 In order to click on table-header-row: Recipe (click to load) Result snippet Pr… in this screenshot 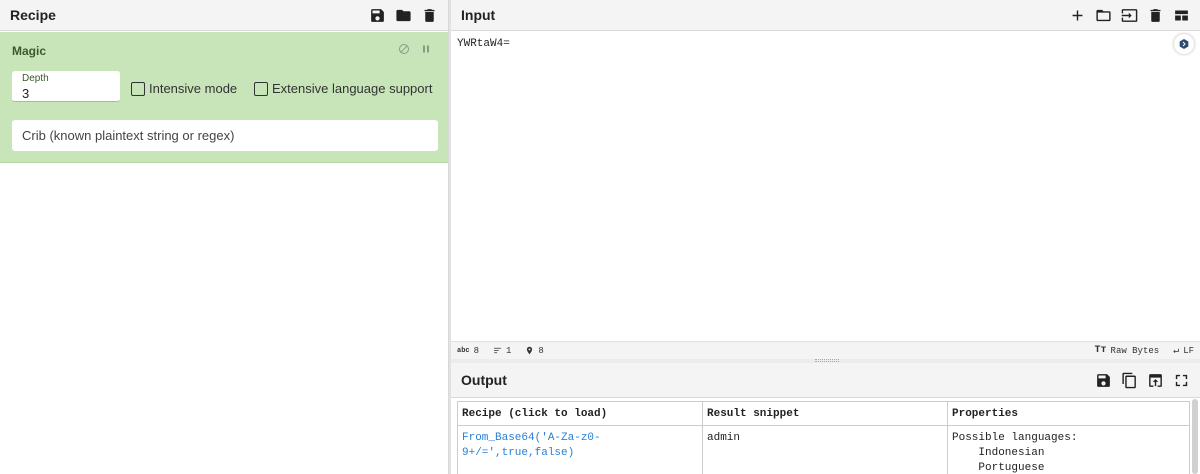, I will do `click(823, 413)`.